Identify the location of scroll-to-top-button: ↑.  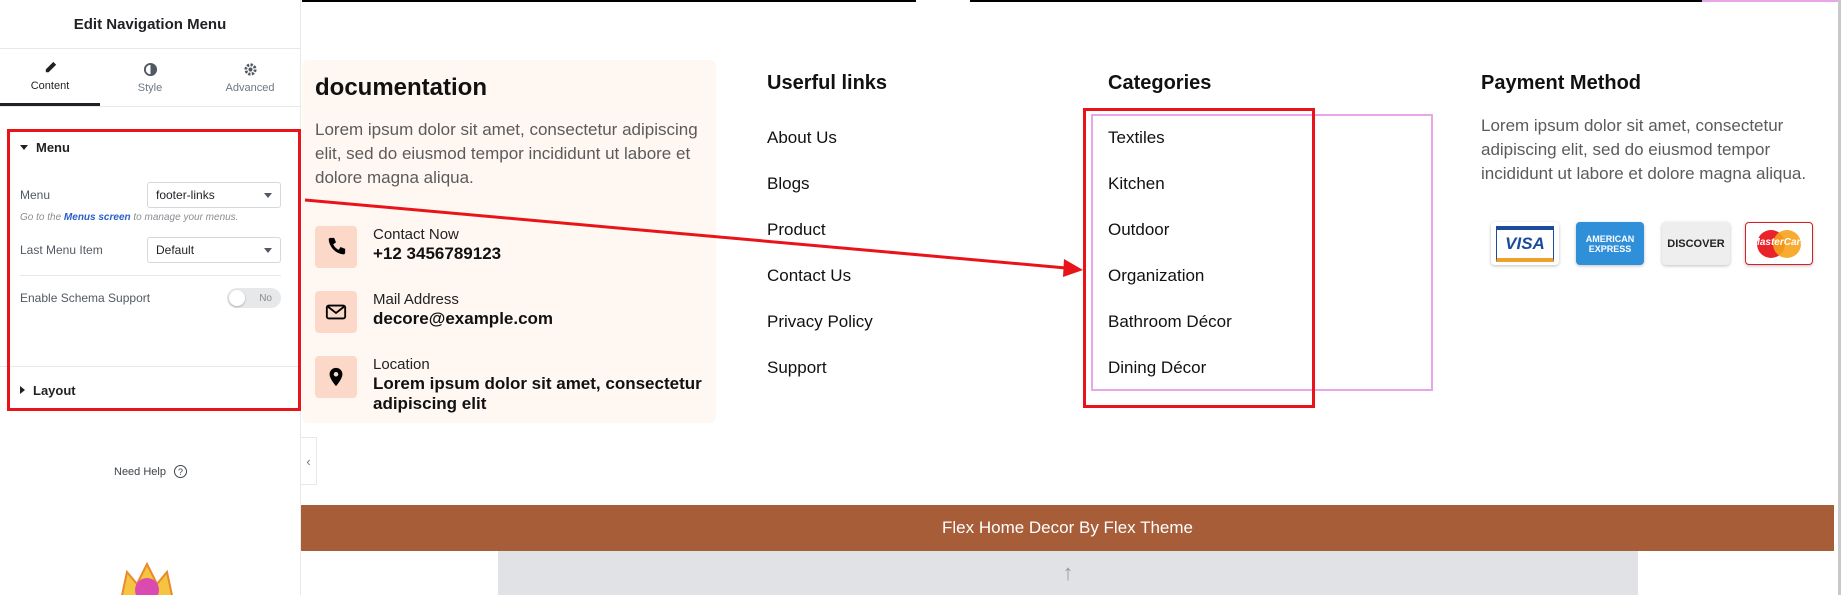
(1068, 573).